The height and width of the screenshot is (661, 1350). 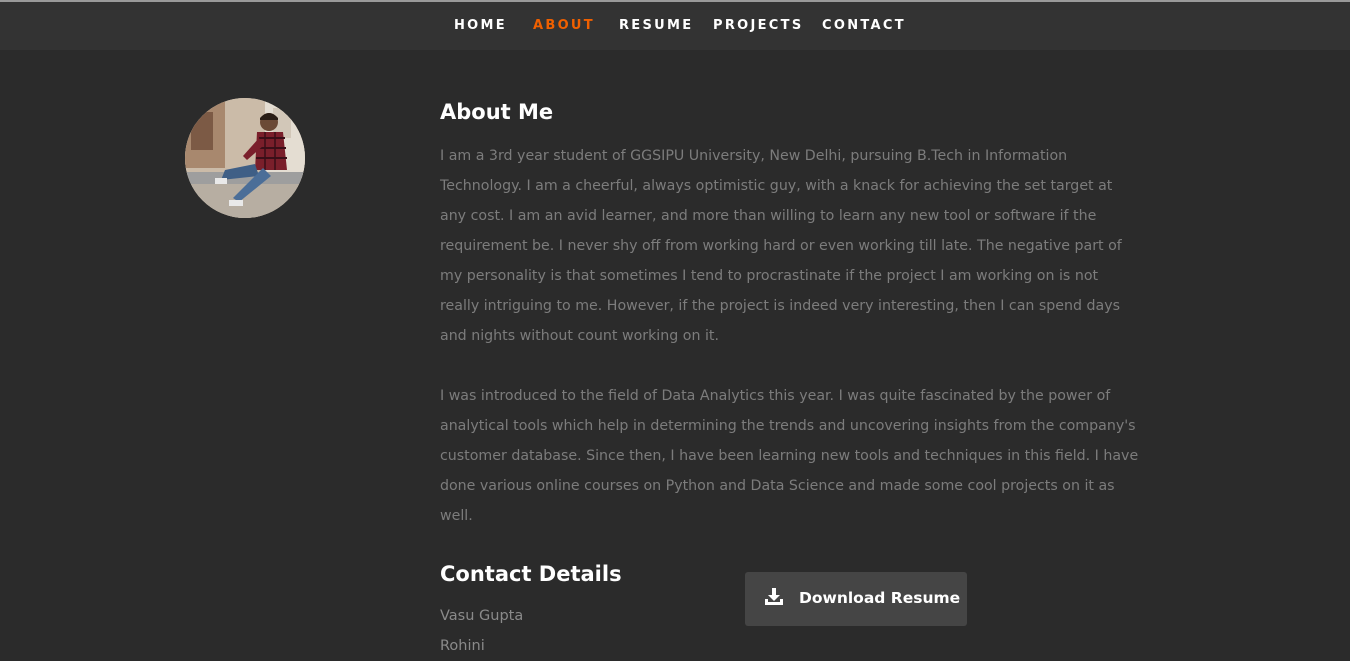 I want to click on download-resume-button: Download Resume, so click(x=856, y=599).